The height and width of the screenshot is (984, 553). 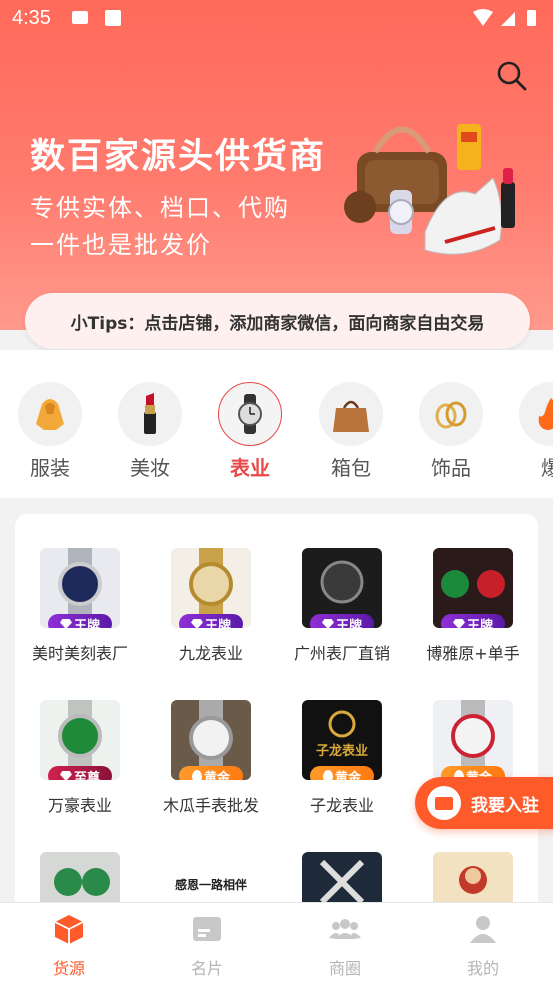 I want to click on tips-banner: 小Tips：点击店铺，添加商家微信，面向商家自由交易, so click(x=277, y=321).